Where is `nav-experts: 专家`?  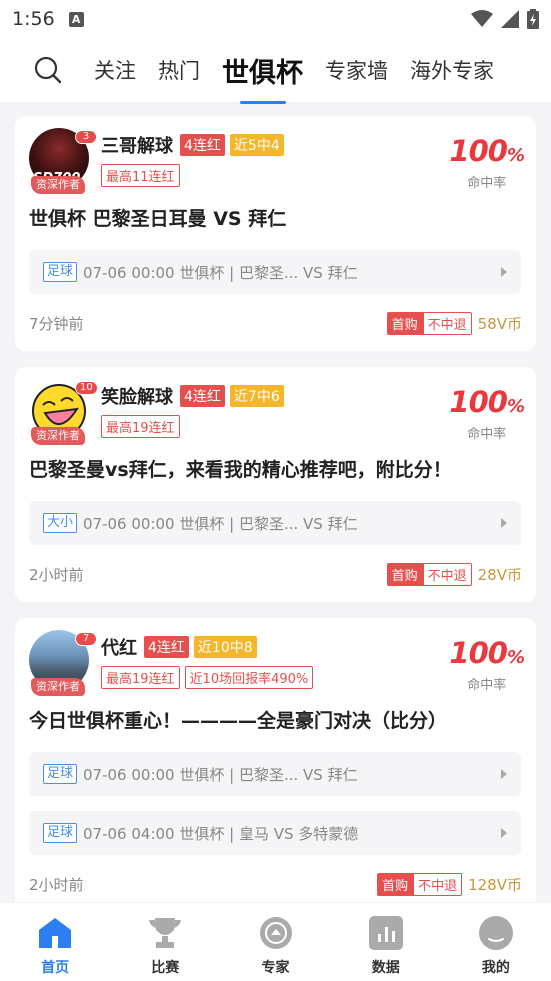 nav-experts: 专家 is located at coordinates (275, 942).